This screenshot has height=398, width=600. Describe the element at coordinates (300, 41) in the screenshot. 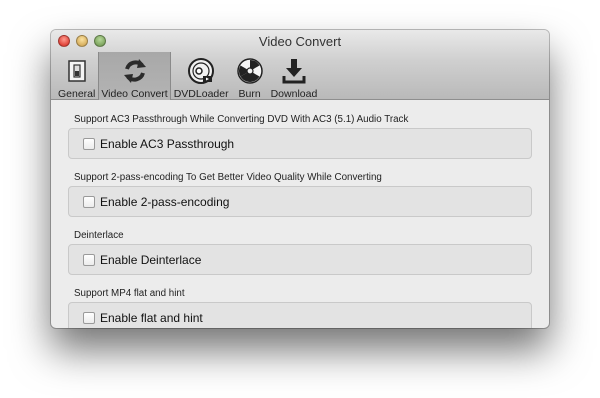

I see `window-title: Video Convert` at that location.